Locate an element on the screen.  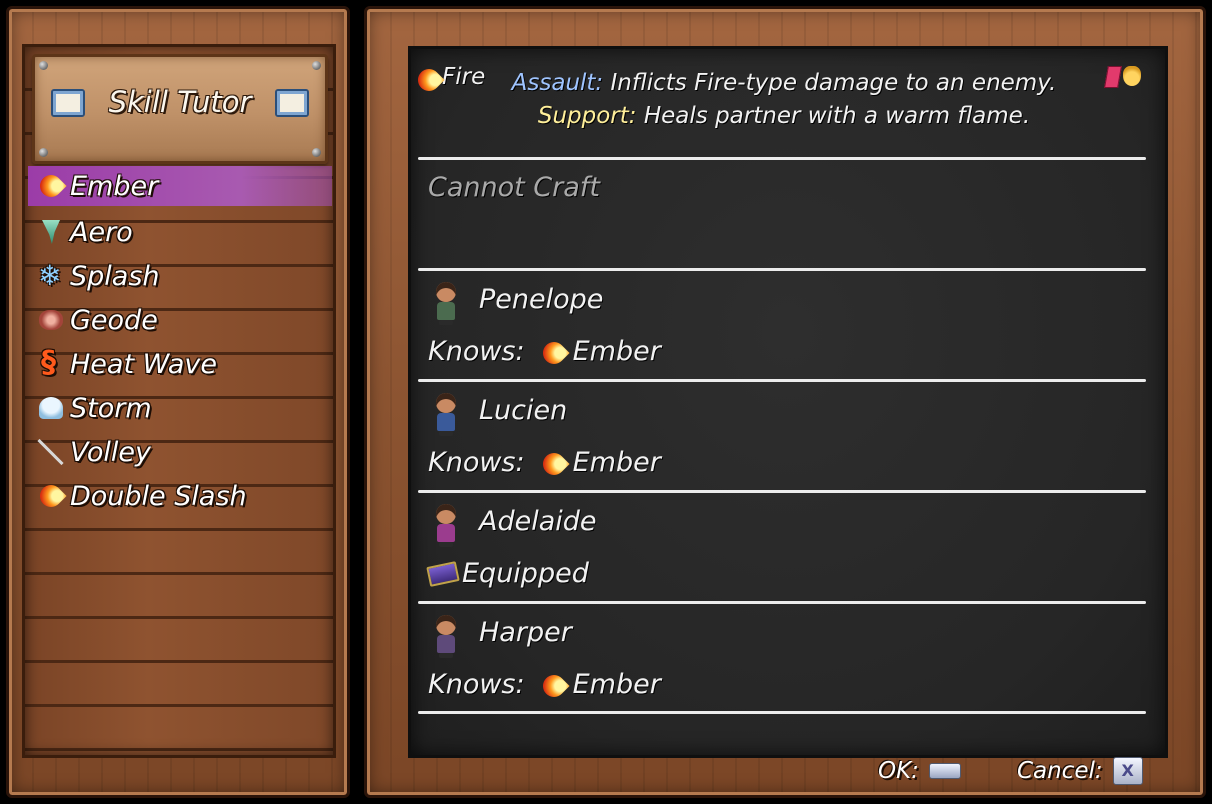
button-bar: OK: Cancel: X is located at coordinates (1010, 771).